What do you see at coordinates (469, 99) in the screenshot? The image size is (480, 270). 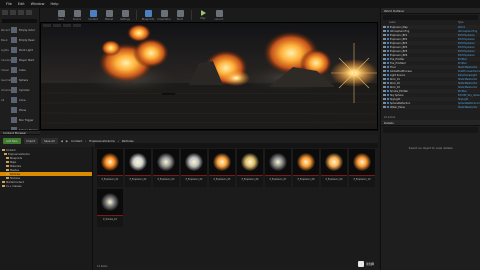 I see `actor-type: SkyLight` at bounding box center [469, 99].